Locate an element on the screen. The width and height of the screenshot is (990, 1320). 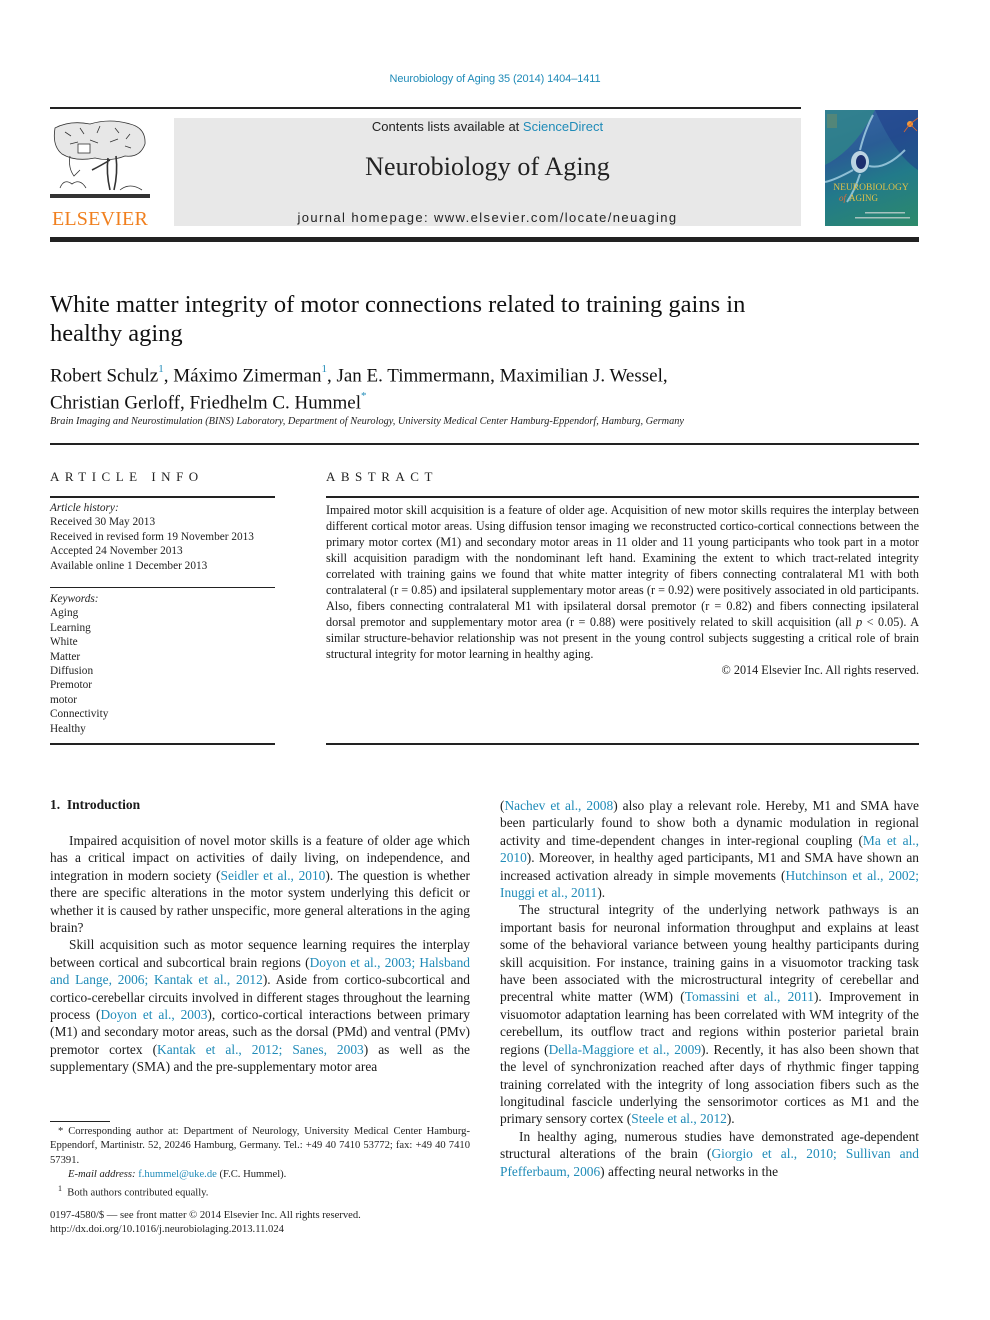
author: Robert Schulz is located at coordinates (104, 375).